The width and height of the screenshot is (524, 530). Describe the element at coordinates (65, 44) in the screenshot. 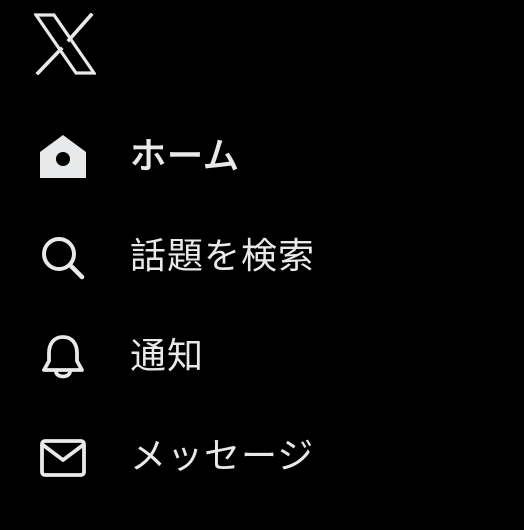

I see `x-logo-icon` at that location.